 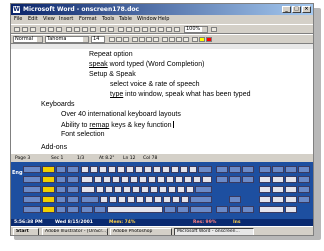 I want to click on task-photoshop: Adobe Photoshop, so click(x=141, y=231).